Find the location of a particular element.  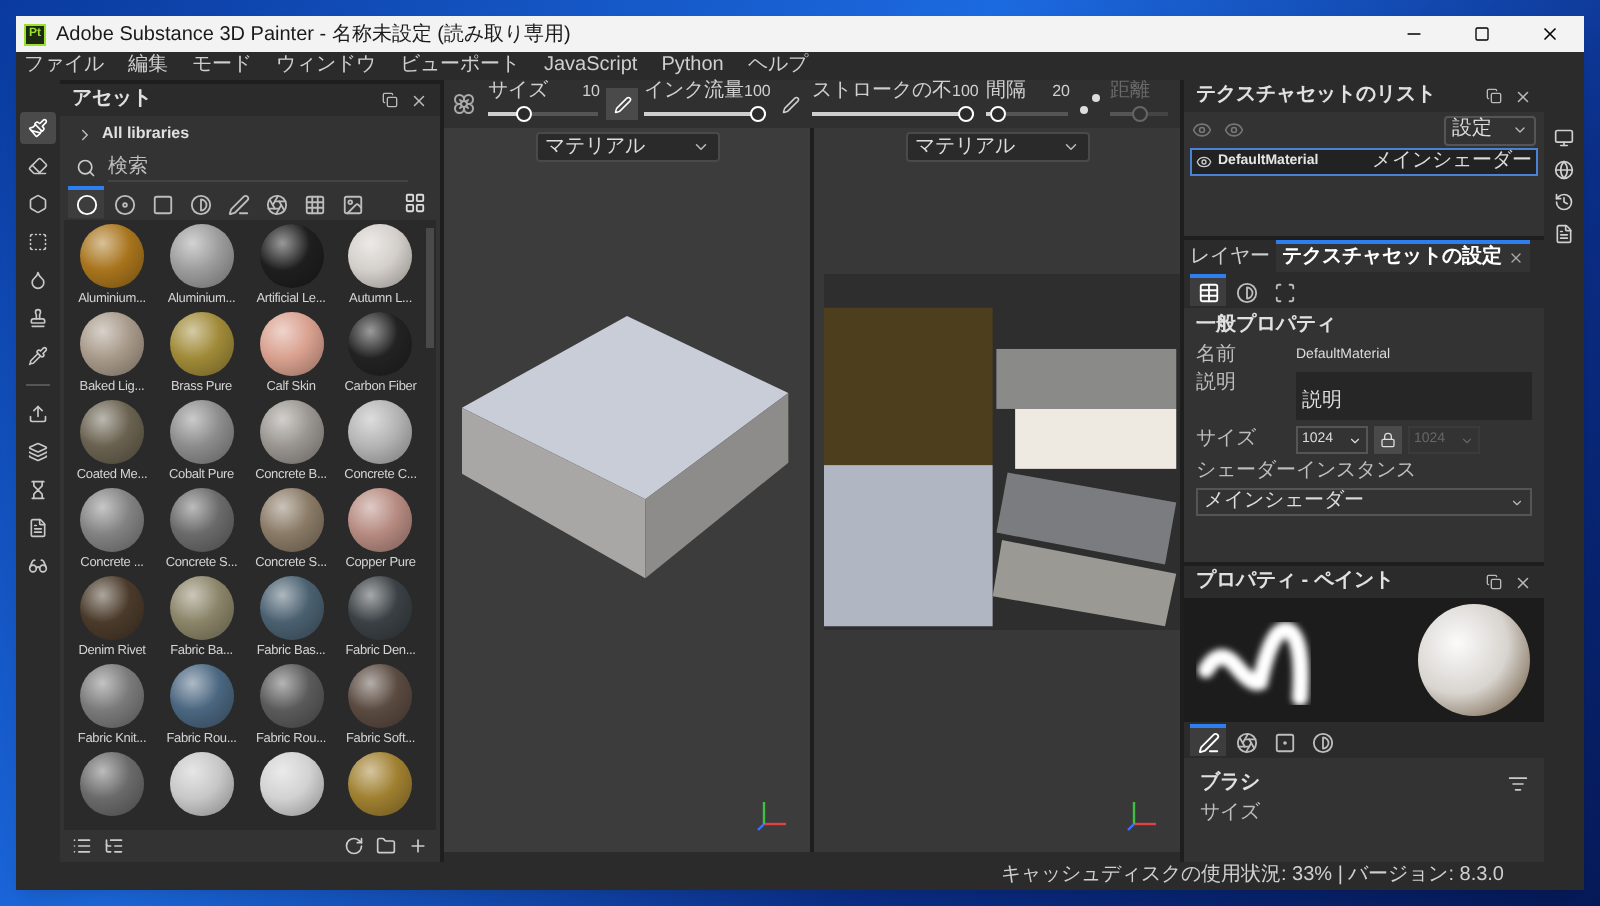

lock-icon is located at coordinates (1388, 440).